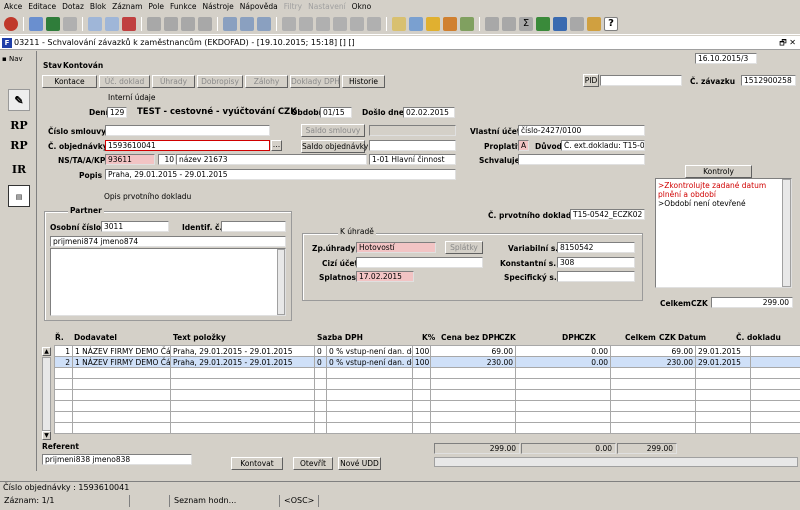 The image size is (800, 510). What do you see at coordinates (416, 23) in the screenshot?
I see `calc-icon` at bounding box center [416, 23].